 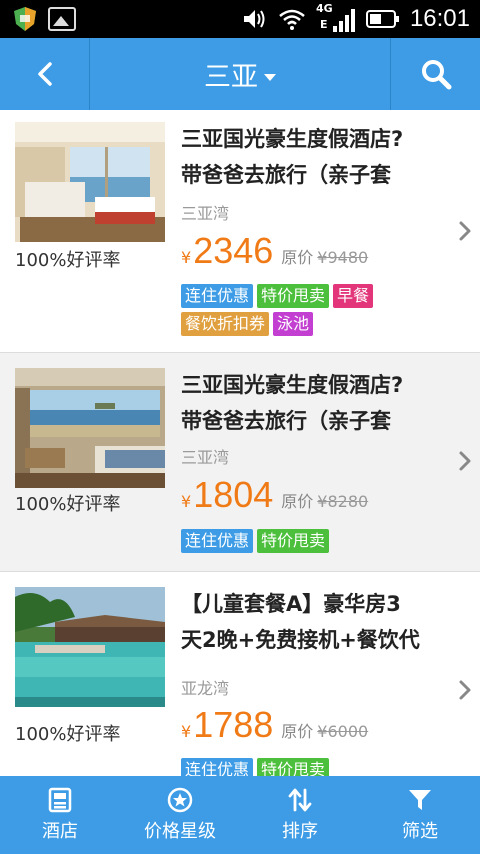 I want to click on tab-sort: 排序, so click(x=300, y=815).